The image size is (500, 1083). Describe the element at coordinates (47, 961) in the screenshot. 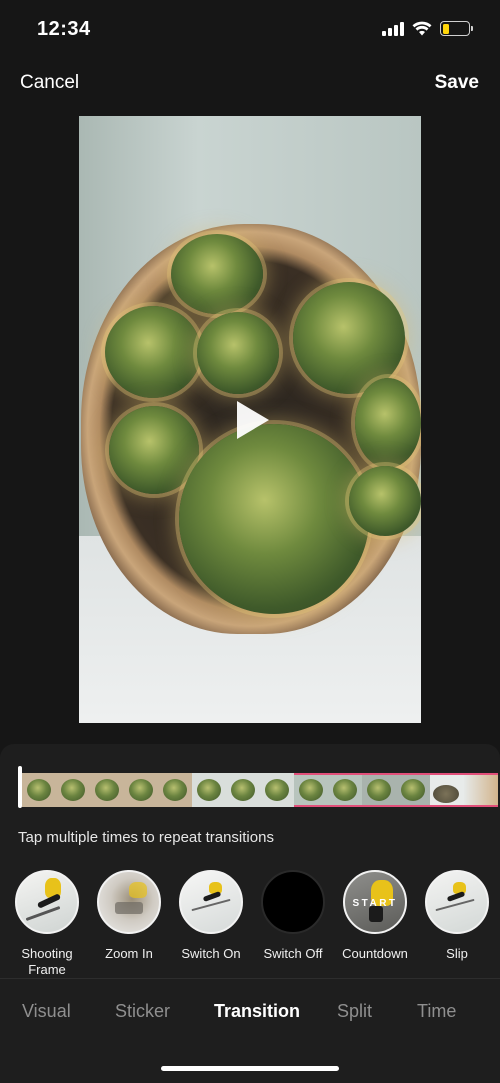

I see `effect-label: Shooting Frame` at that location.